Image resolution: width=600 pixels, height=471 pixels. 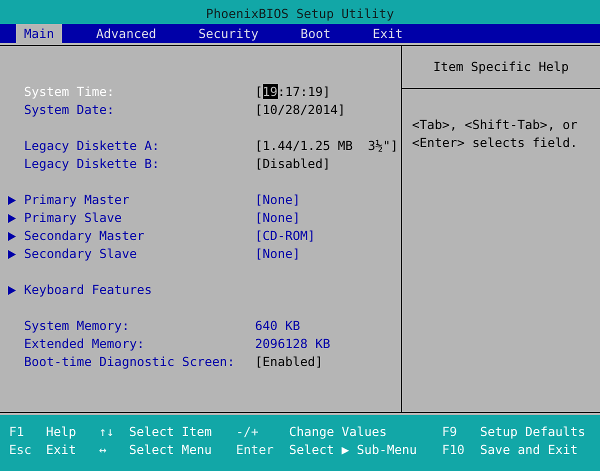 What do you see at coordinates (495, 134) in the screenshot?
I see `help-text: <Tab>, <Shift-Tab>, or <Enter> selects field.` at bounding box center [495, 134].